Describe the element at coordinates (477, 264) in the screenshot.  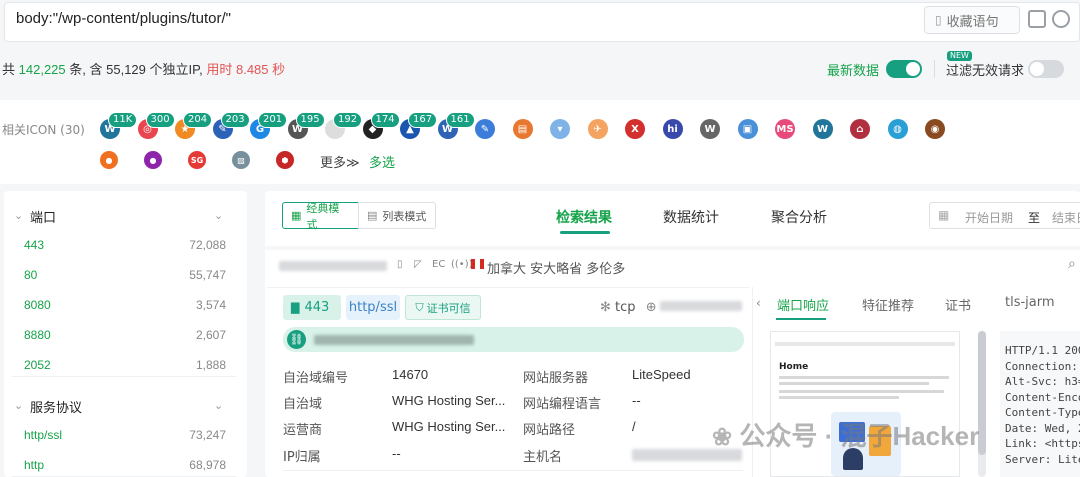
I see `canada-flag-icon` at that location.